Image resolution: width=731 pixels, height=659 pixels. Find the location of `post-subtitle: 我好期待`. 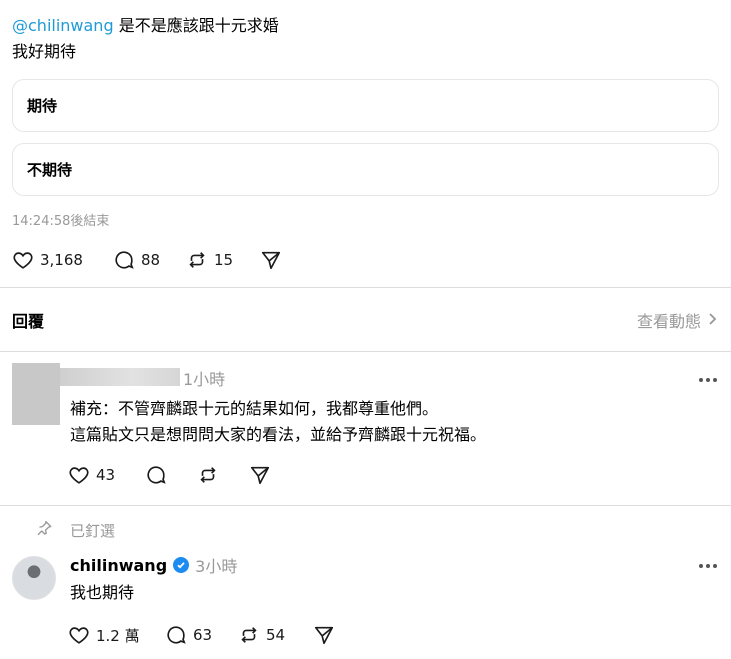

post-subtitle: 我好期待 is located at coordinates (44, 51).